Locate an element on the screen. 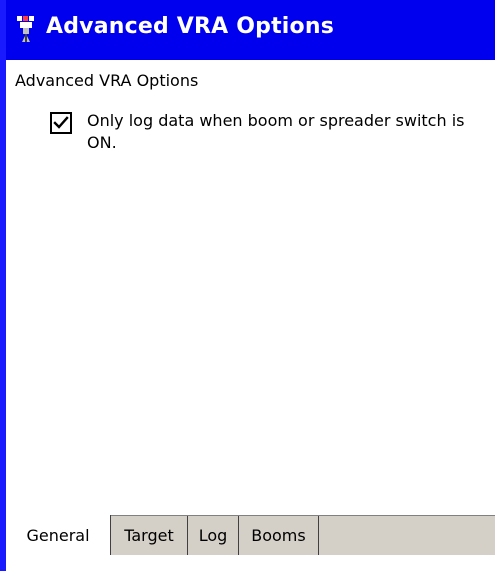 The image size is (495, 571). window-title: Advanced VRA Options is located at coordinates (190, 26).